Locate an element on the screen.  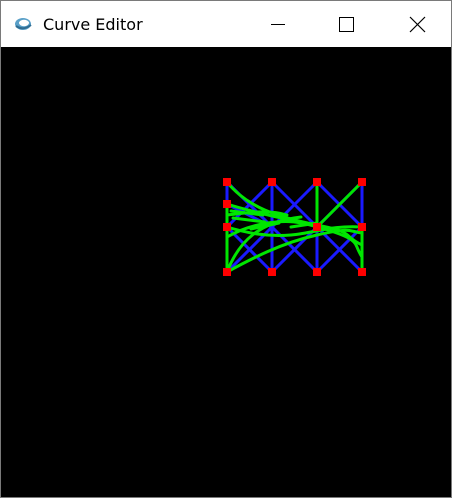
curves is located at coordinates (294, 227).